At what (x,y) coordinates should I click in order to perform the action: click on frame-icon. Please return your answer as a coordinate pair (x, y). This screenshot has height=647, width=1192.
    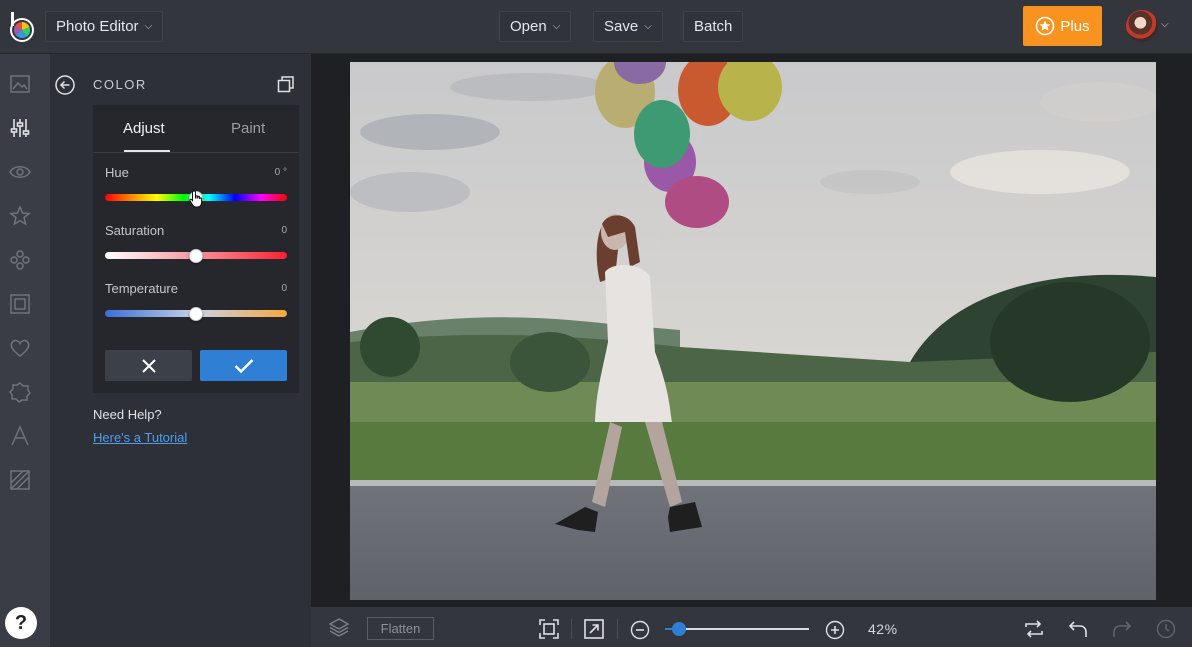
    Looking at the image, I should click on (20, 304).